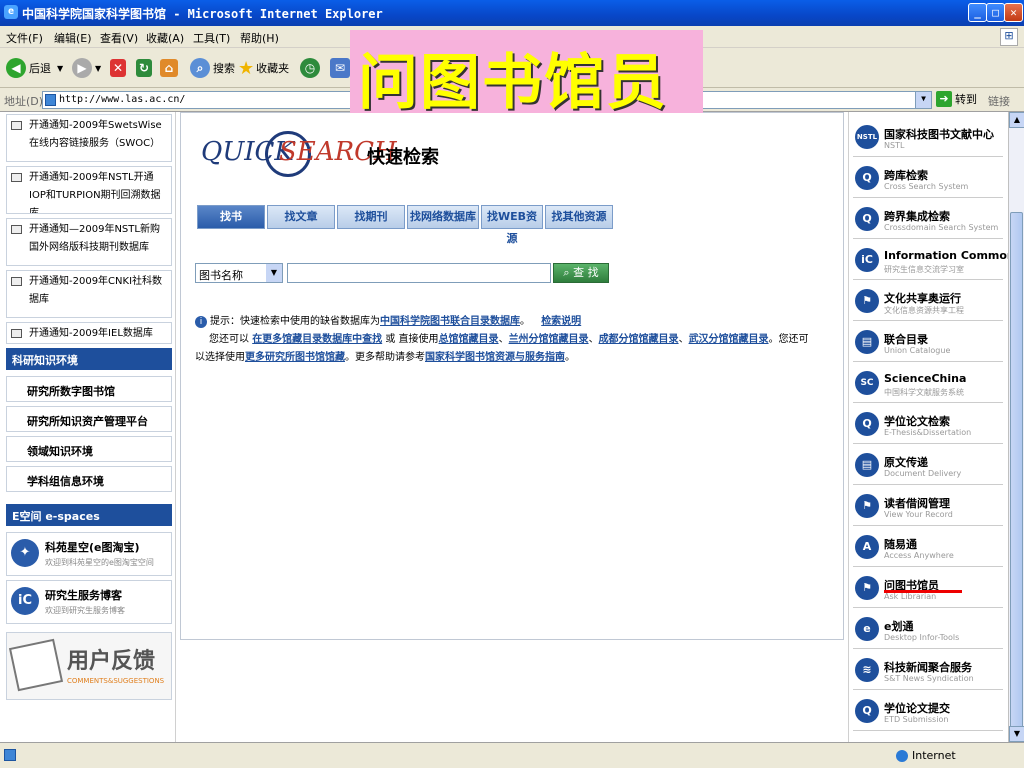  Describe the element at coordinates (36, 665) in the screenshot. I see `feedback-pencil-icon` at that location.